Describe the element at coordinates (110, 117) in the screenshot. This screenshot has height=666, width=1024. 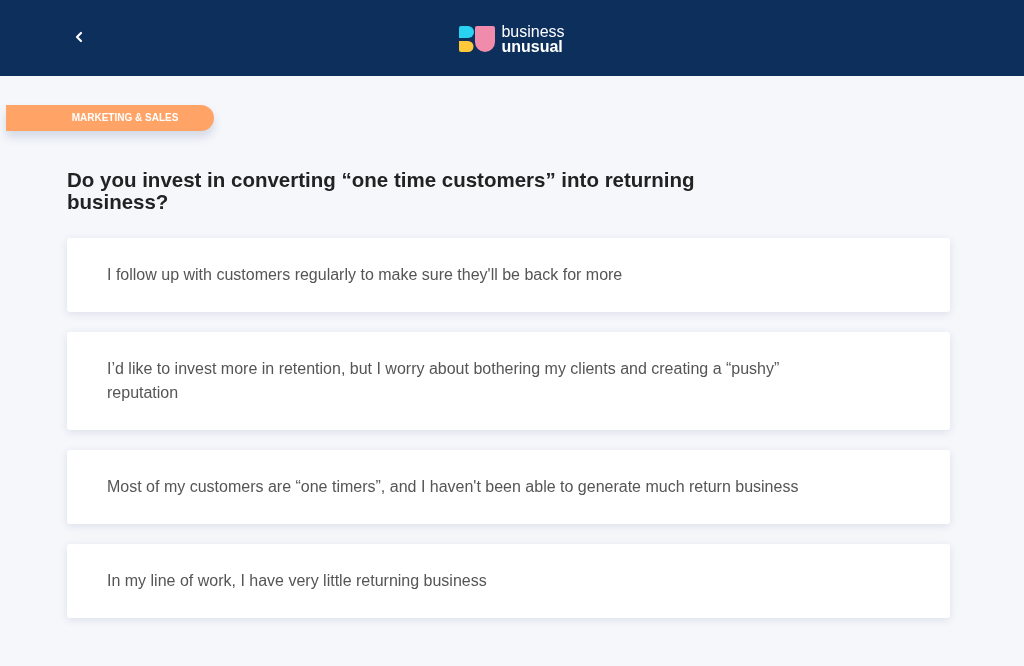
I see `category-tag: MARKETING & SALES` at that location.